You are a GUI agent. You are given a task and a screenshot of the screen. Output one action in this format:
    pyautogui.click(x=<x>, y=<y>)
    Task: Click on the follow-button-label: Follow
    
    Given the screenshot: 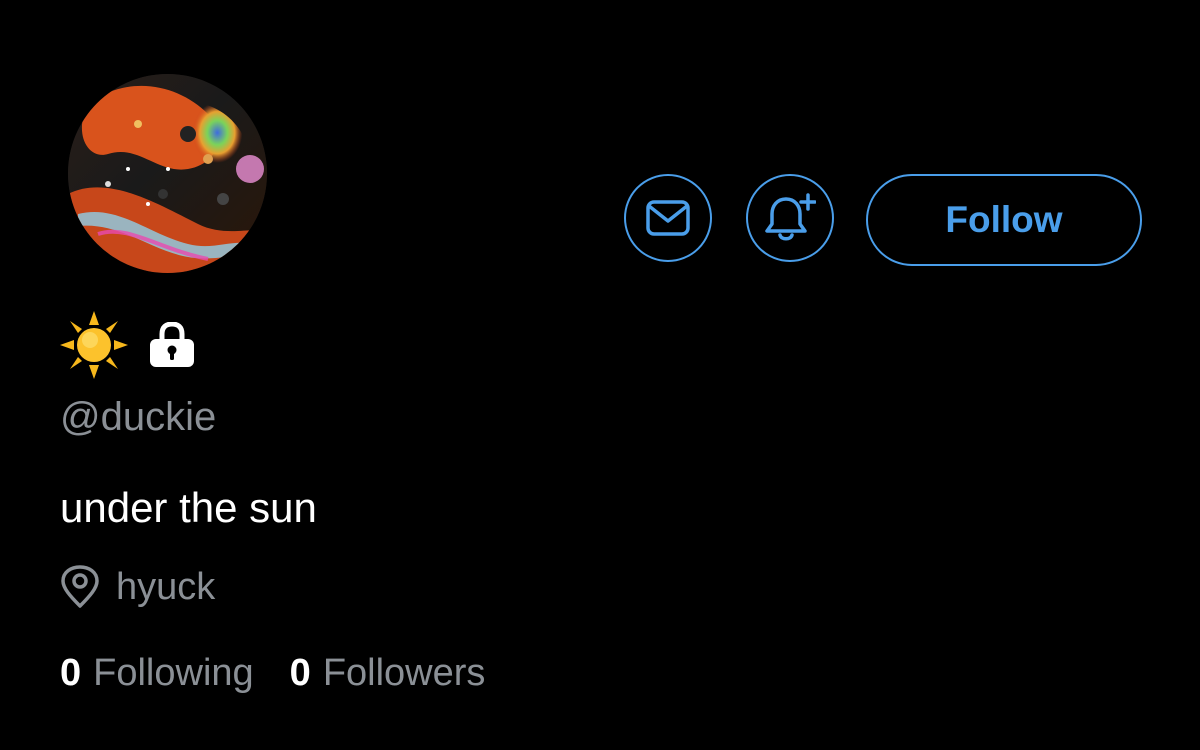 What is the action you would take?
    pyautogui.click(x=1004, y=219)
    